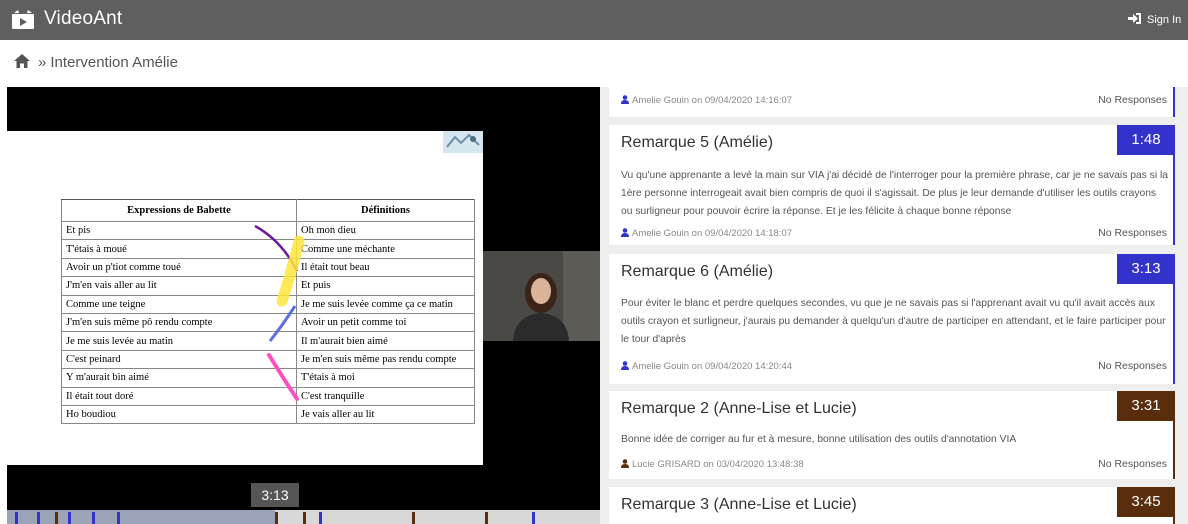  What do you see at coordinates (697, 272) in the screenshot?
I see `comment-title: Remarque 6 (Amélie)` at bounding box center [697, 272].